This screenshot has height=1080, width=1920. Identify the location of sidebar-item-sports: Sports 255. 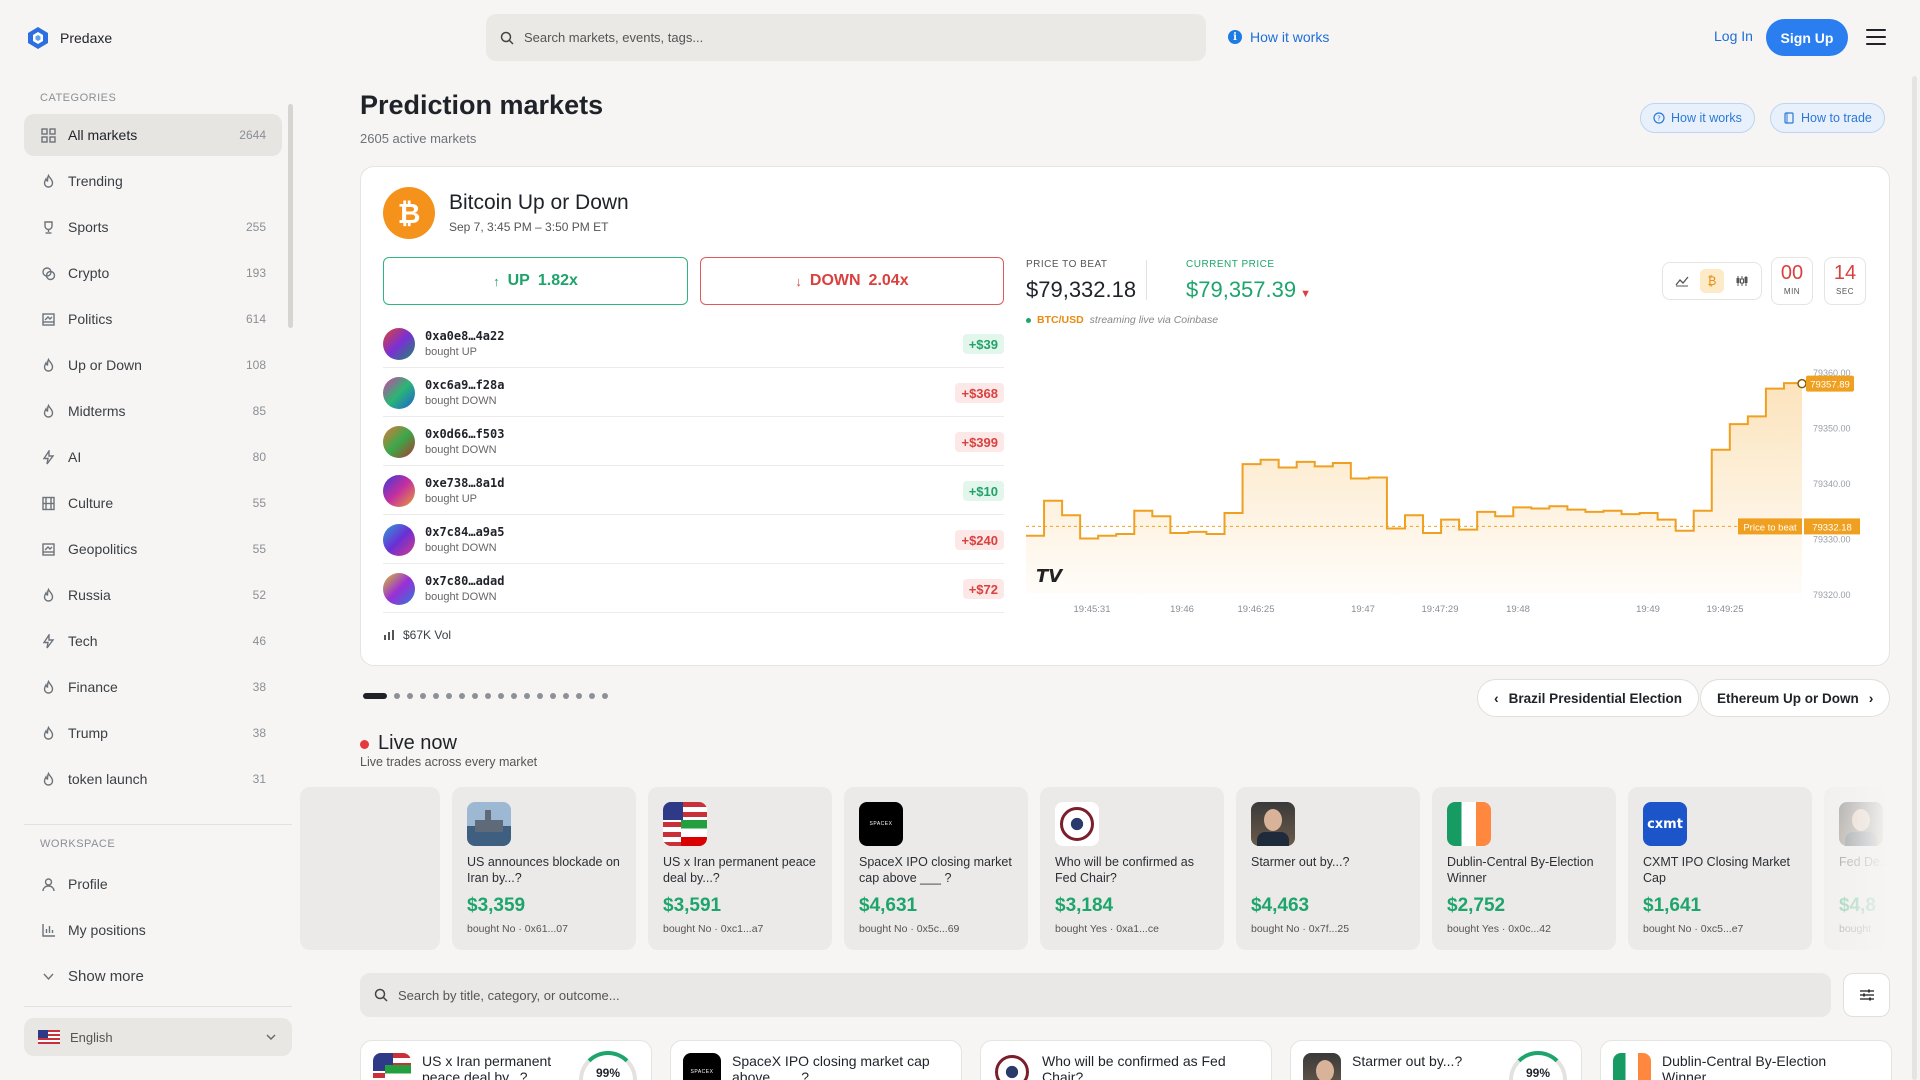
(153, 227).